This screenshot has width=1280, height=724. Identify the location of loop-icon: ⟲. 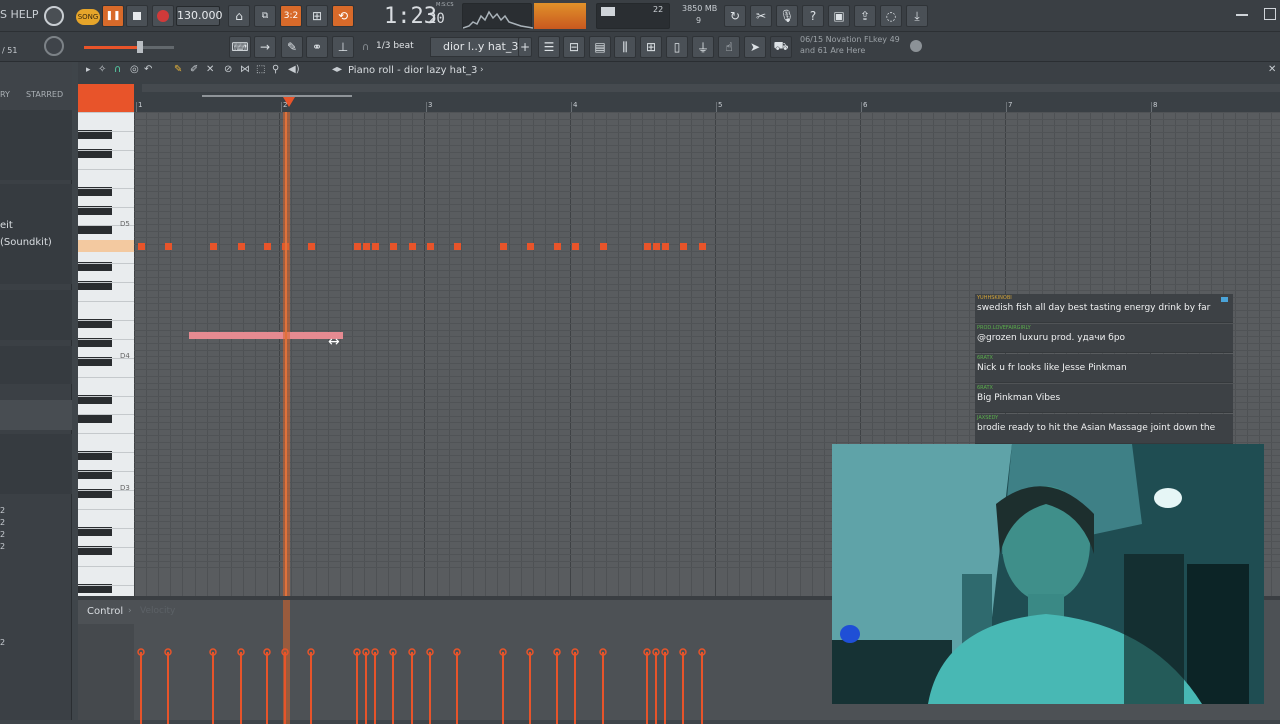
(343, 16).